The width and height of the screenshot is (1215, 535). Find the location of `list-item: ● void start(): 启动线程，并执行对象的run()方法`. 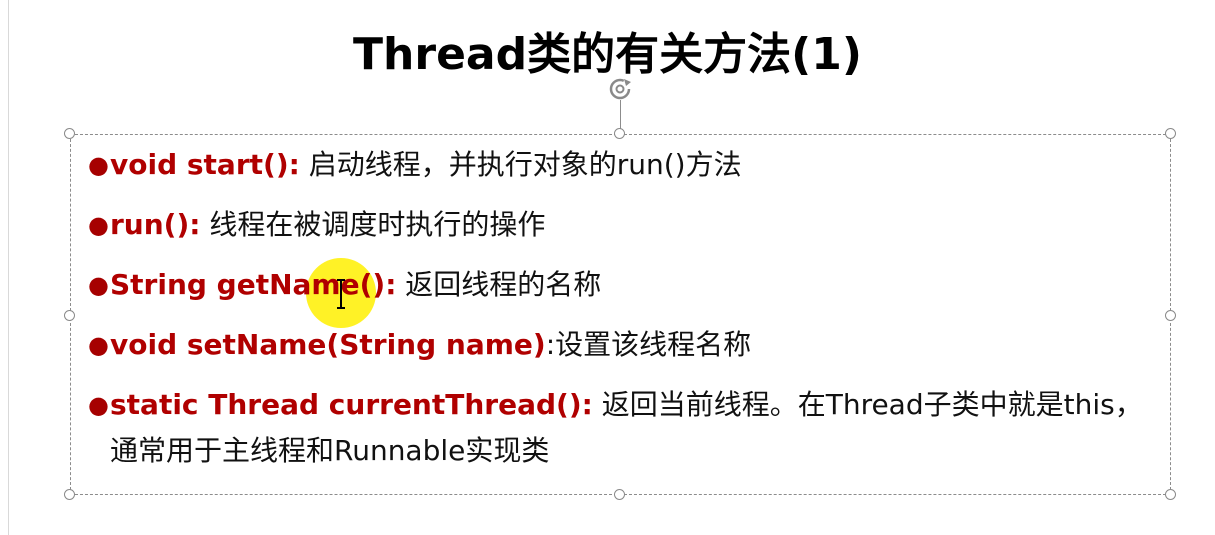

list-item: ● void start(): 启动线程，并执行对象的run()方法 is located at coordinates (623, 165).